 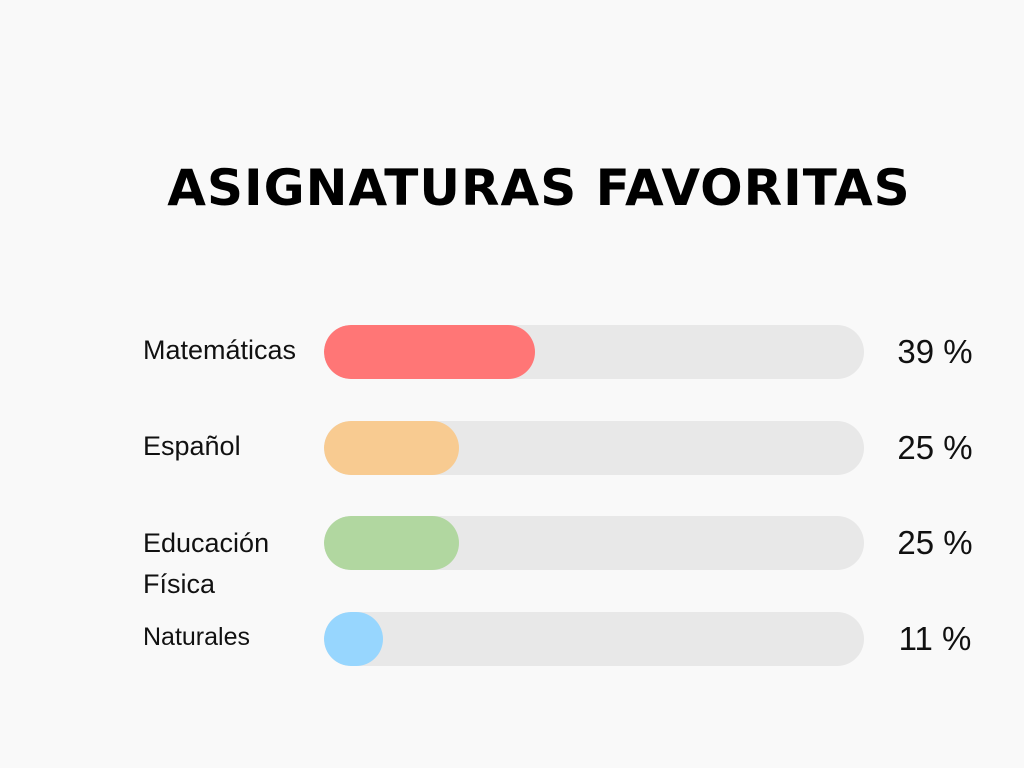 I want to click on bar-fill-naturales, so click(x=353, y=639).